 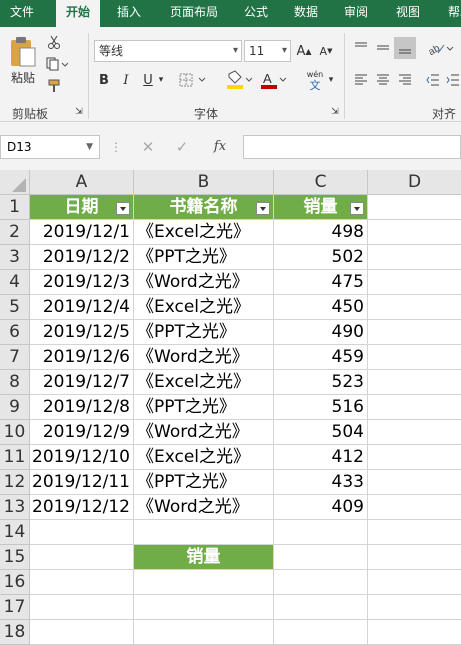 What do you see at coordinates (204, 557) in the screenshot?
I see `summary-label-cell: 销量` at bounding box center [204, 557].